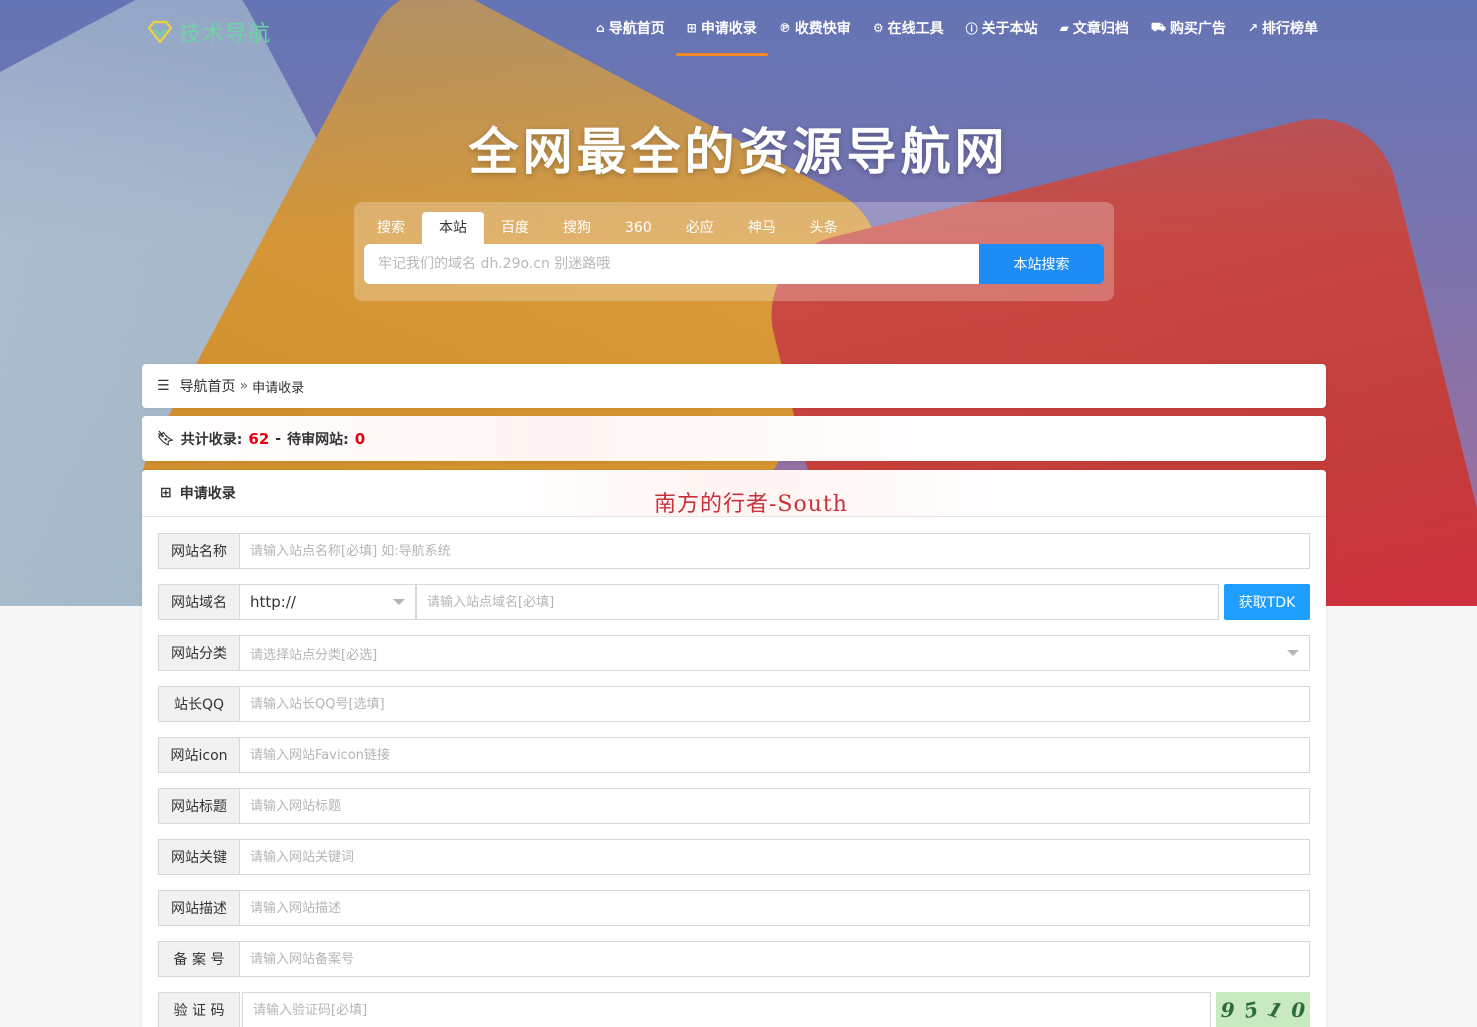 The image size is (1477, 1027). What do you see at coordinates (822, 29) in the screenshot?
I see `nav-paid-label: 收费快审` at bounding box center [822, 29].